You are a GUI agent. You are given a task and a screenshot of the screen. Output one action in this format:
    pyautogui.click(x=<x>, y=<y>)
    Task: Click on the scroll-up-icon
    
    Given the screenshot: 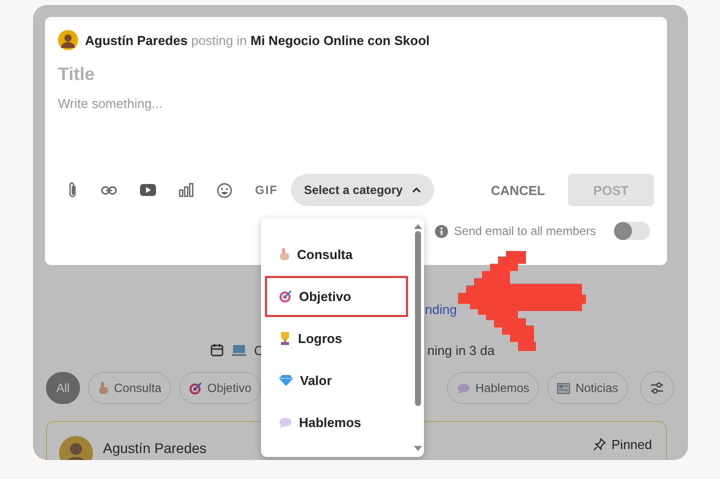 What is the action you would take?
    pyautogui.click(x=418, y=226)
    